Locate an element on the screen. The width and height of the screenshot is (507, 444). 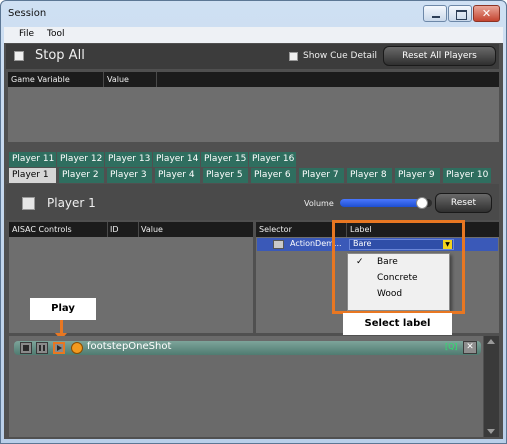
col-aisac-controls: AISAC Controls is located at coordinates (42, 229).